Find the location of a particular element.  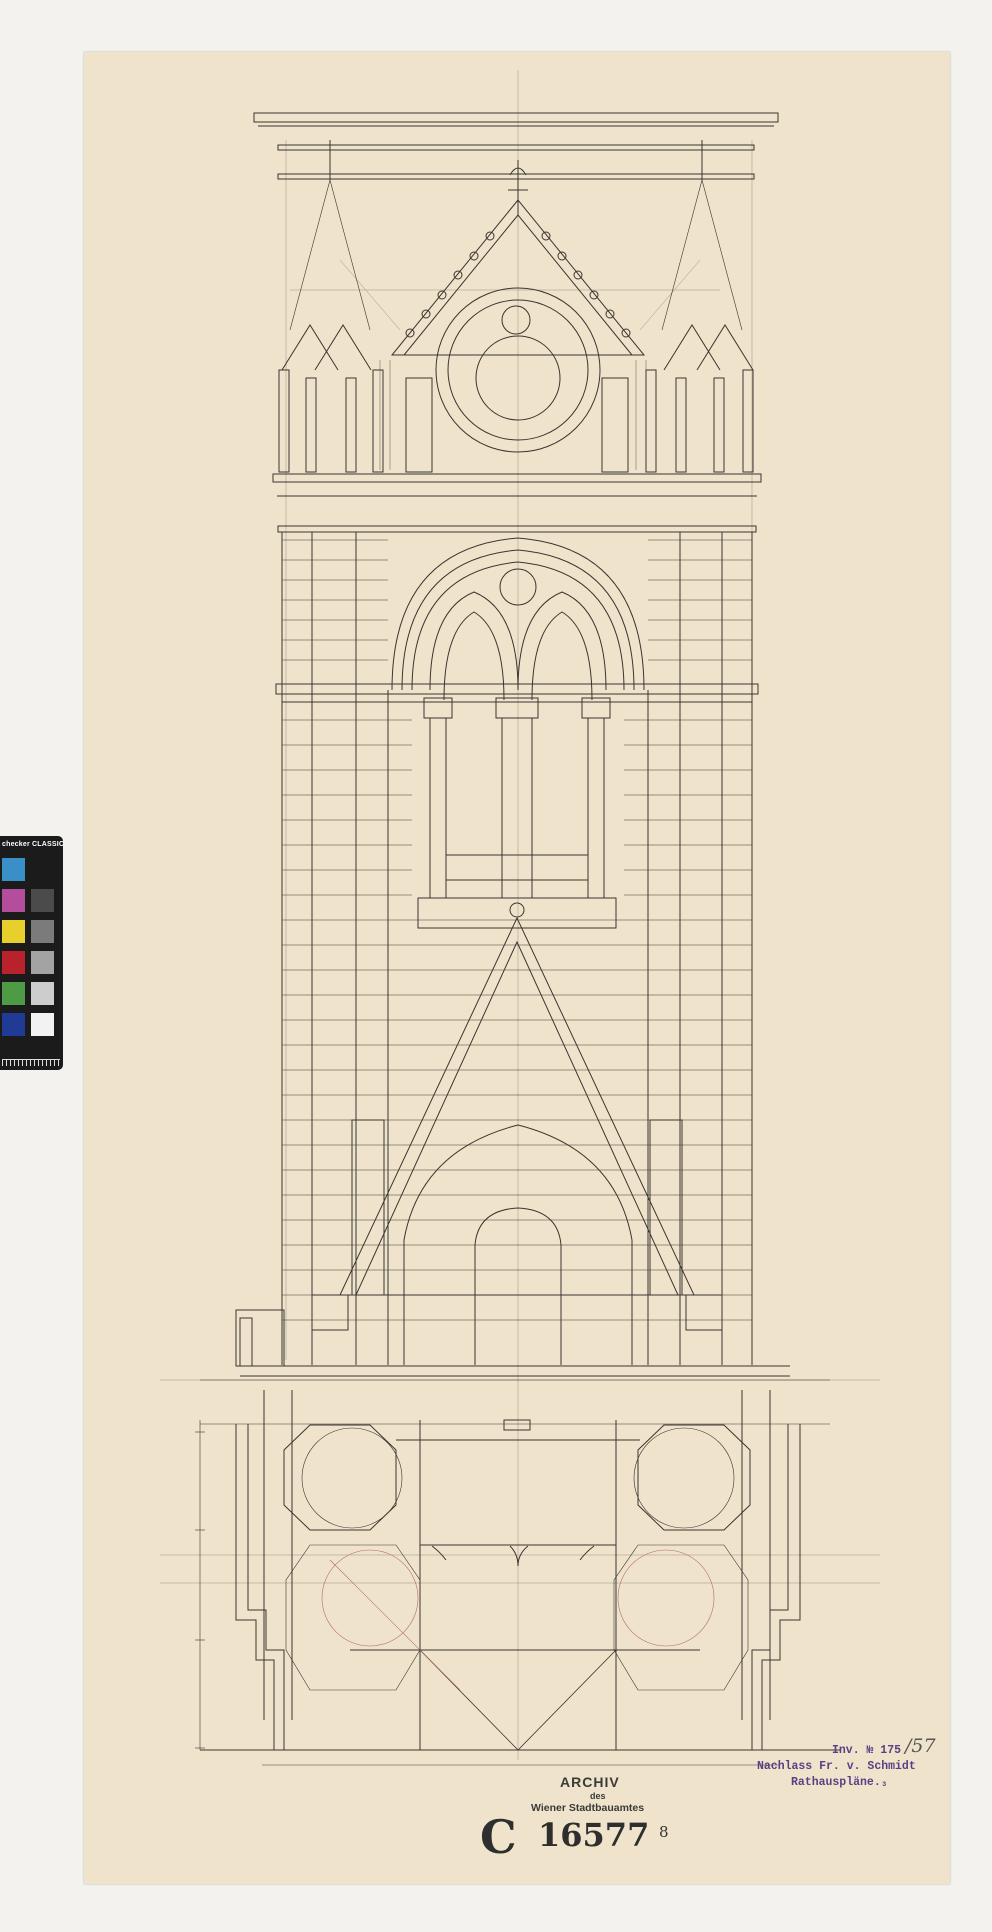

top-cornice is located at coordinates (516, 146).